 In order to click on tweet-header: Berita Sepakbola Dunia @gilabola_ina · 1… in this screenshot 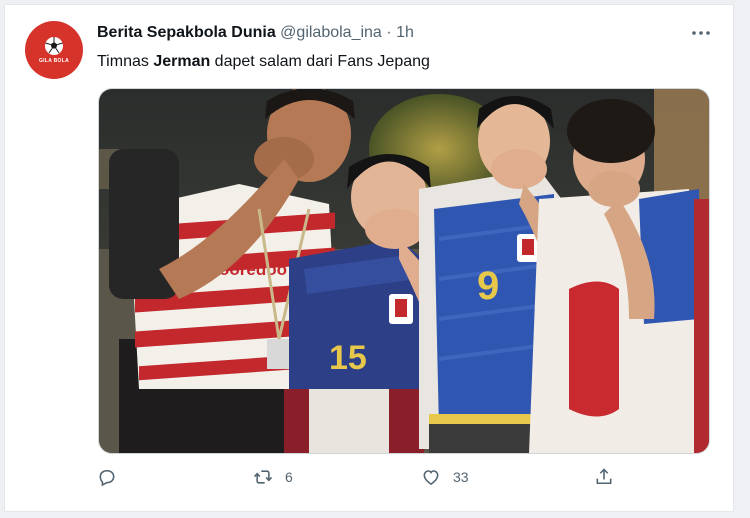, I will do `click(255, 33)`.